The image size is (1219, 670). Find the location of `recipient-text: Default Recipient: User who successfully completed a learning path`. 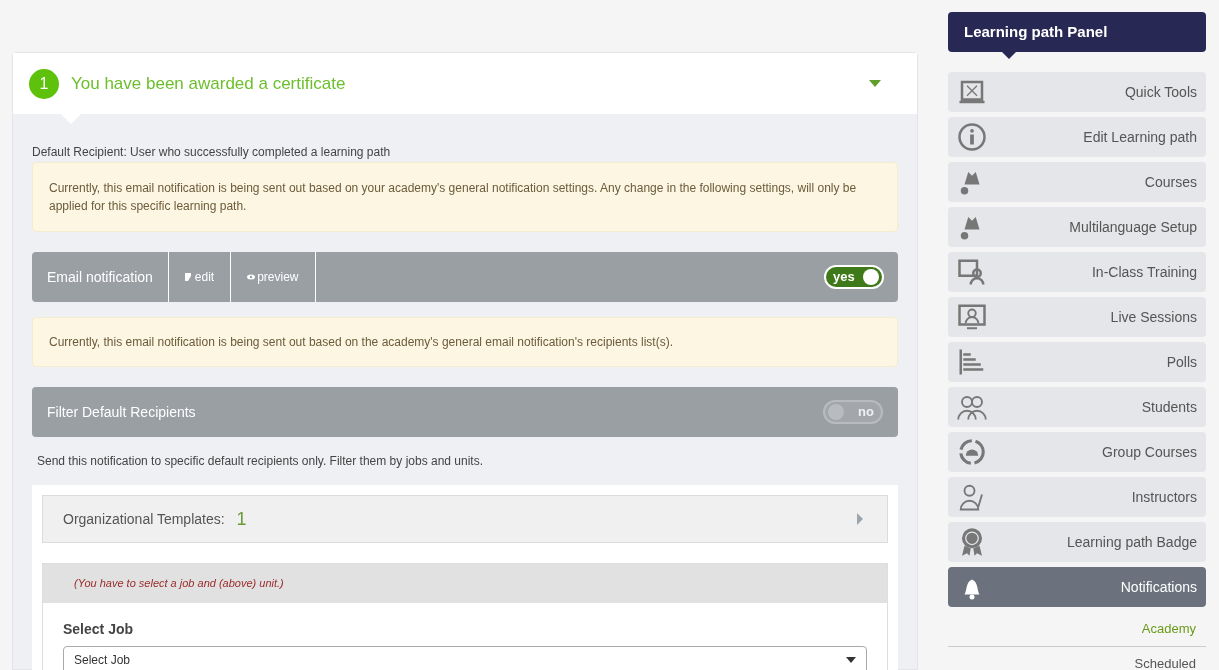

recipient-text: Default Recipient: User who successfully completed a learning path is located at coordinates (212, 152).